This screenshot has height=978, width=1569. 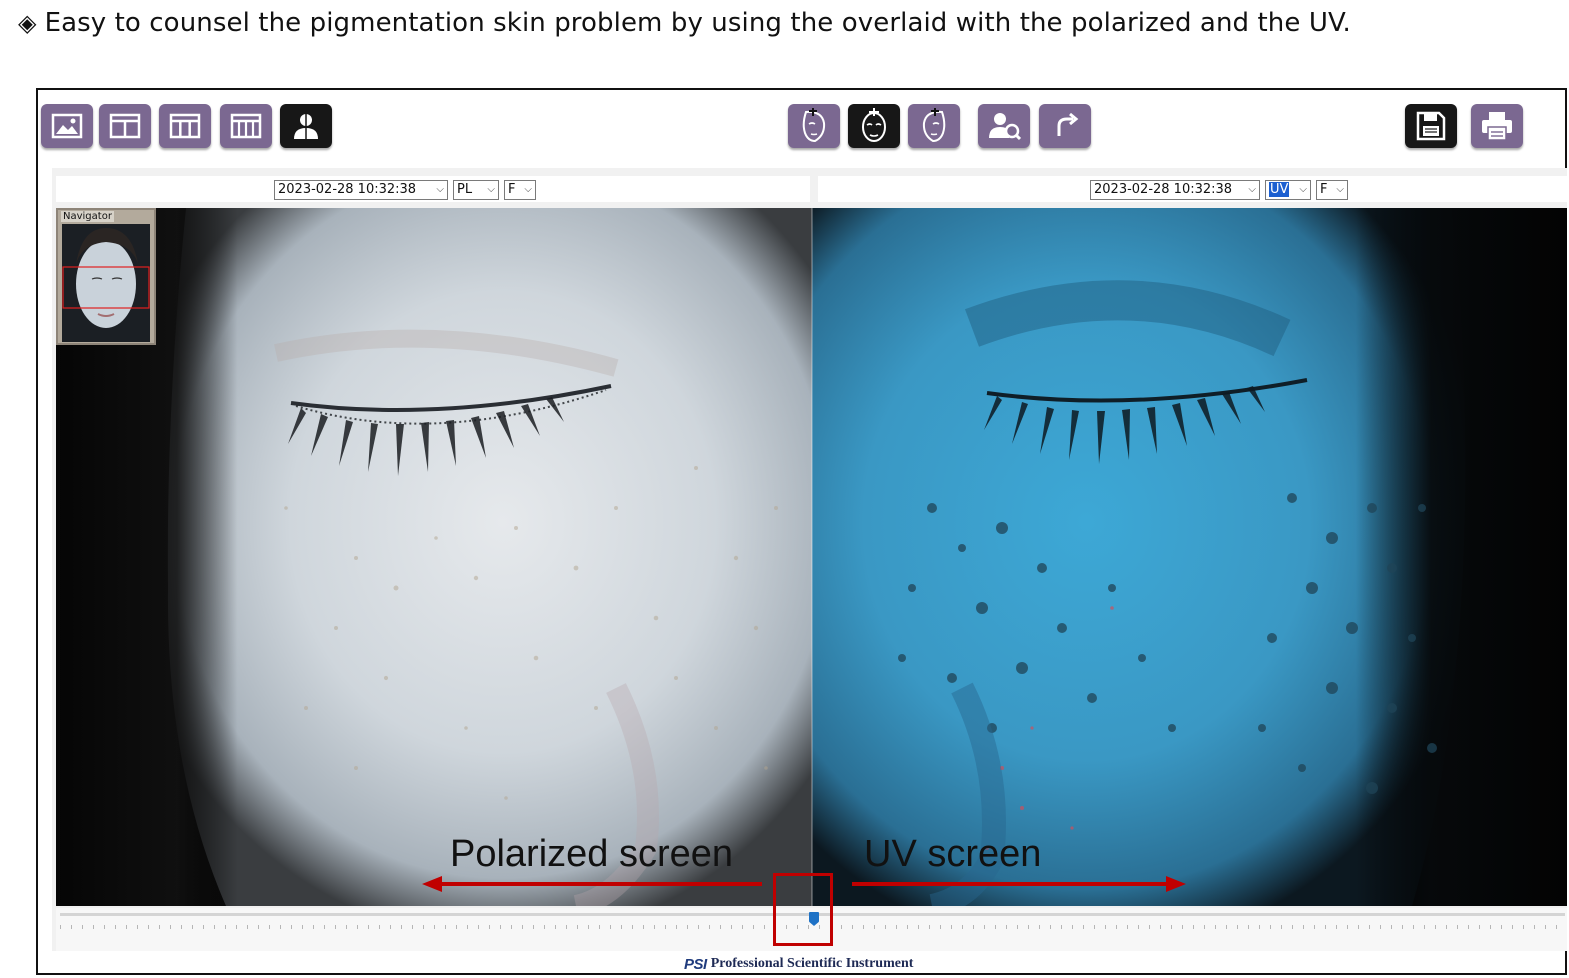 I want to click on face-front-icon, so click(x=874, y=125).